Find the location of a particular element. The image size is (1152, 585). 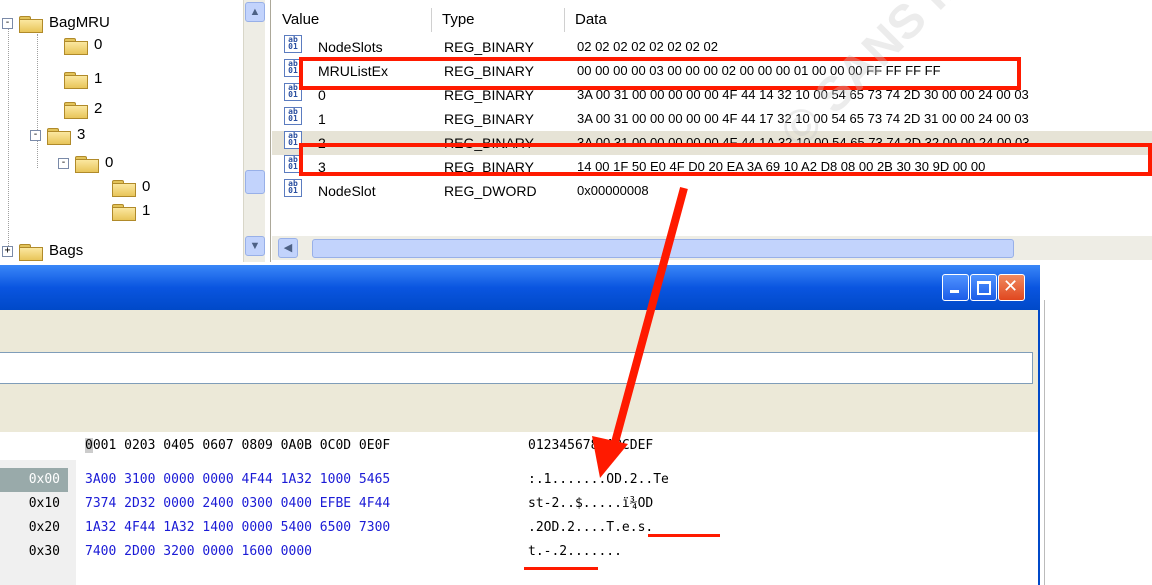

arrow-shaft is located at coordinates (649, 317).